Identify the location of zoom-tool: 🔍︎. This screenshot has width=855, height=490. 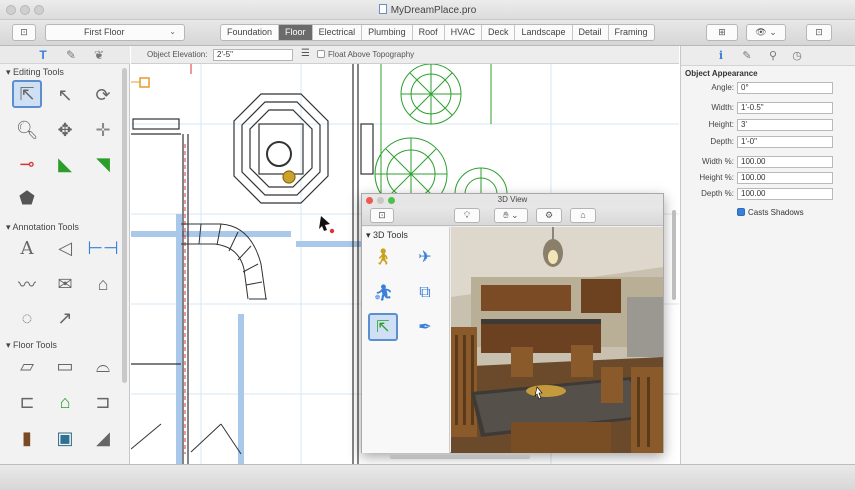
(27, 130).